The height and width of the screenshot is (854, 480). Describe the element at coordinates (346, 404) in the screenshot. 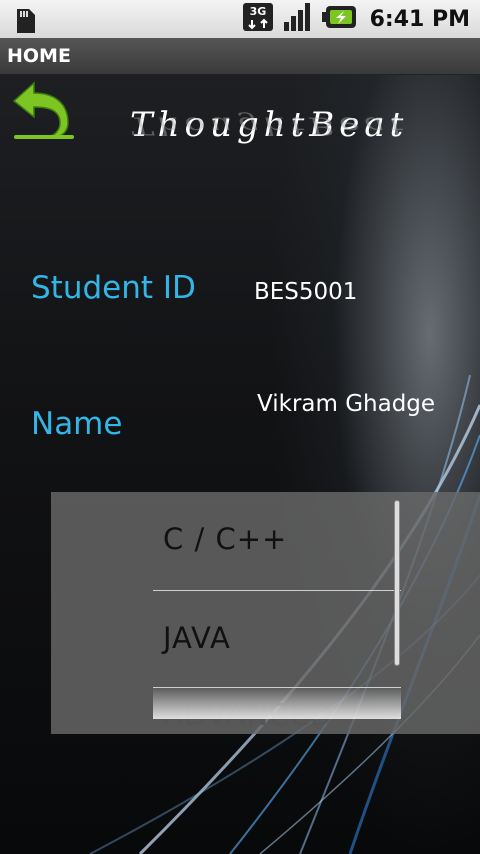

I see `name-value: Vikram Ghadge` at that location.